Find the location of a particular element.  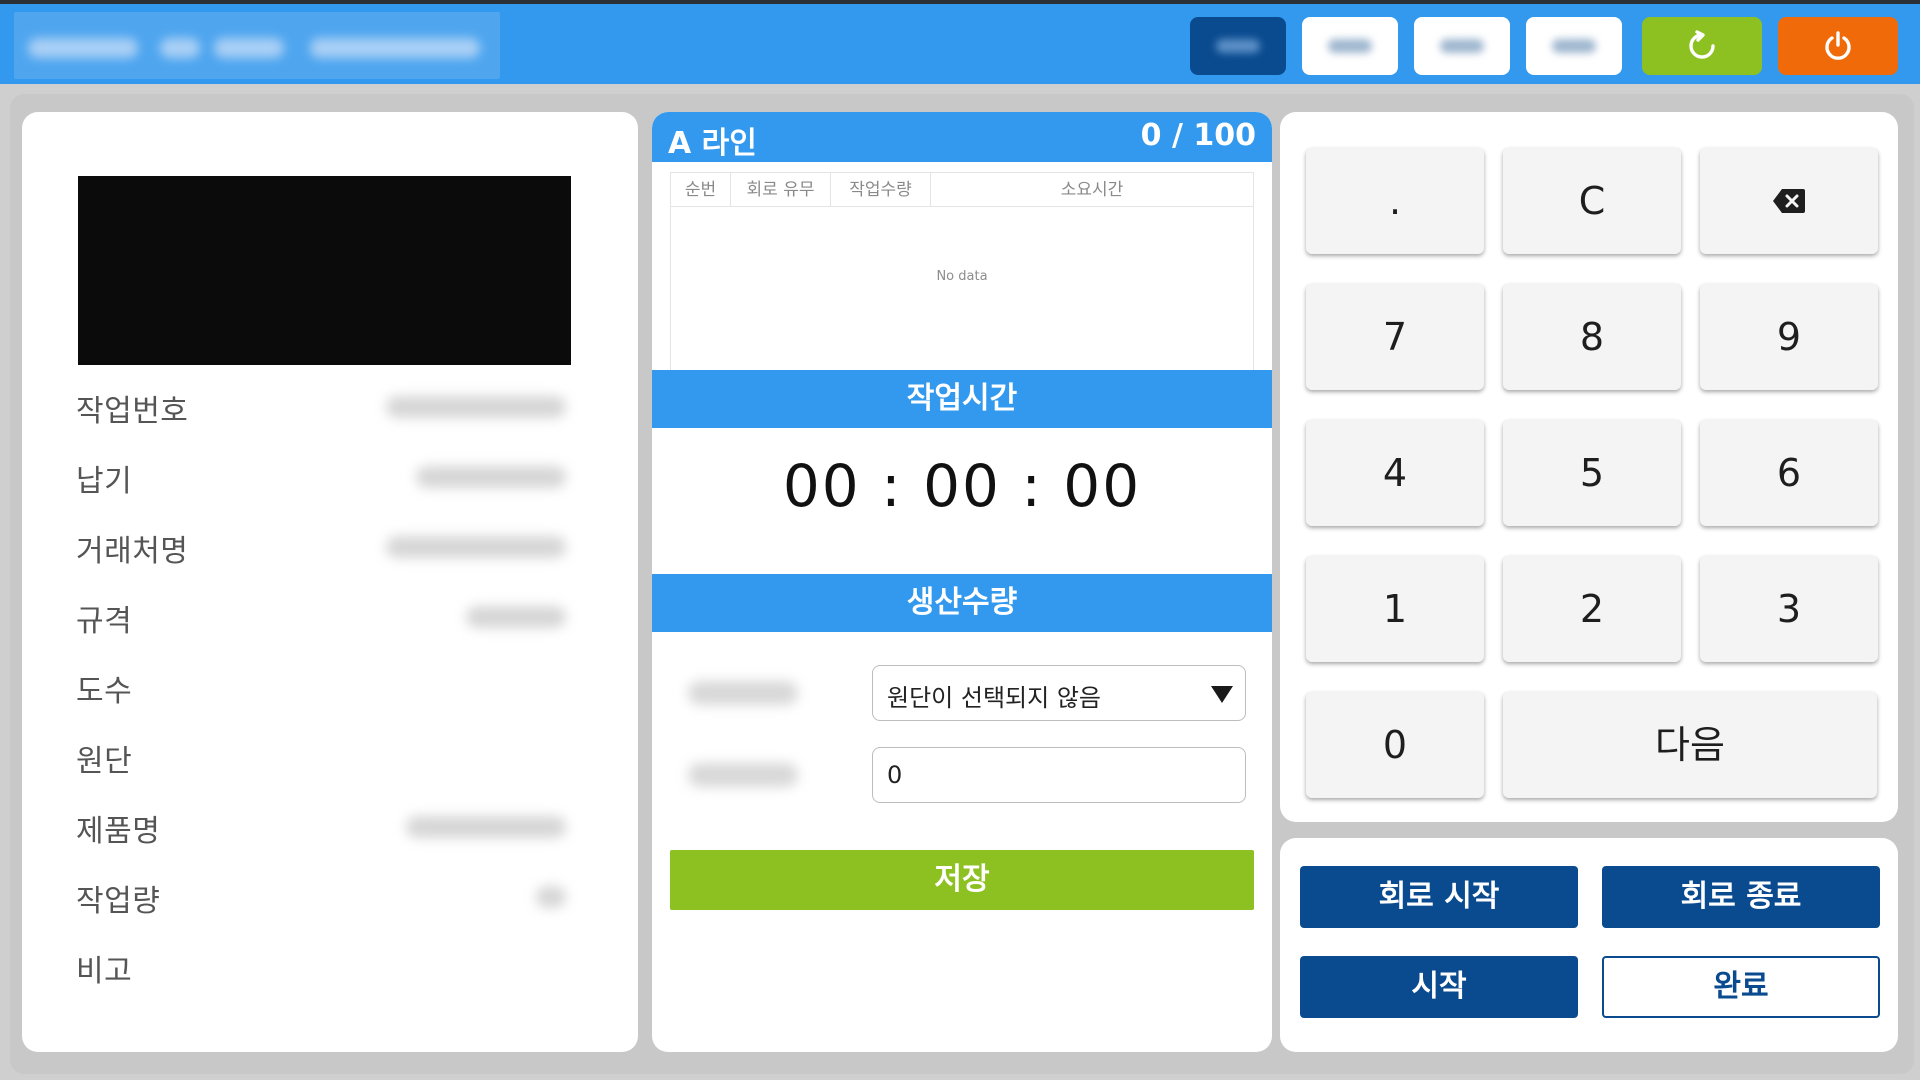

info-row-work-quantity: 작업량 is located at coordinates (336, 897).